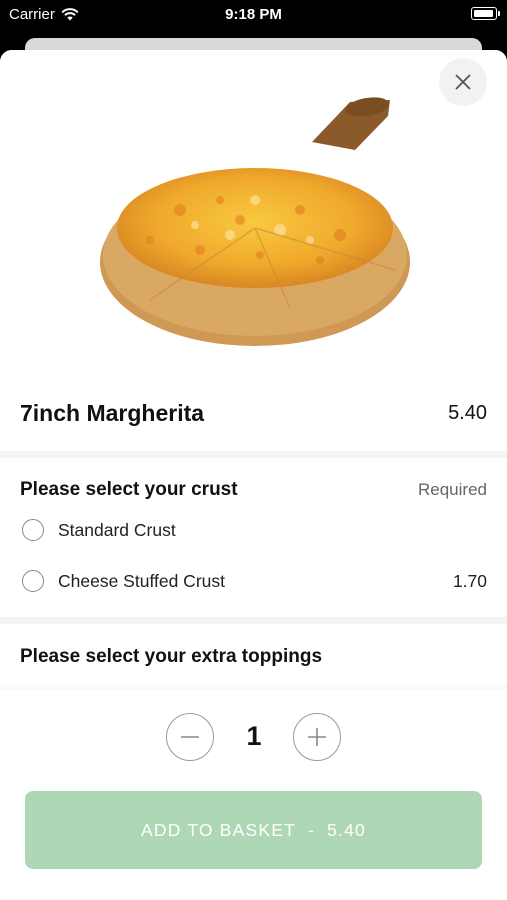 The width and height of the screenshot is (507, 900). What do you see at coordinates (253, 415) in the screenshot?
I see `product-header: 7inch Margherita 5.40` at bounding box center [253, 415].